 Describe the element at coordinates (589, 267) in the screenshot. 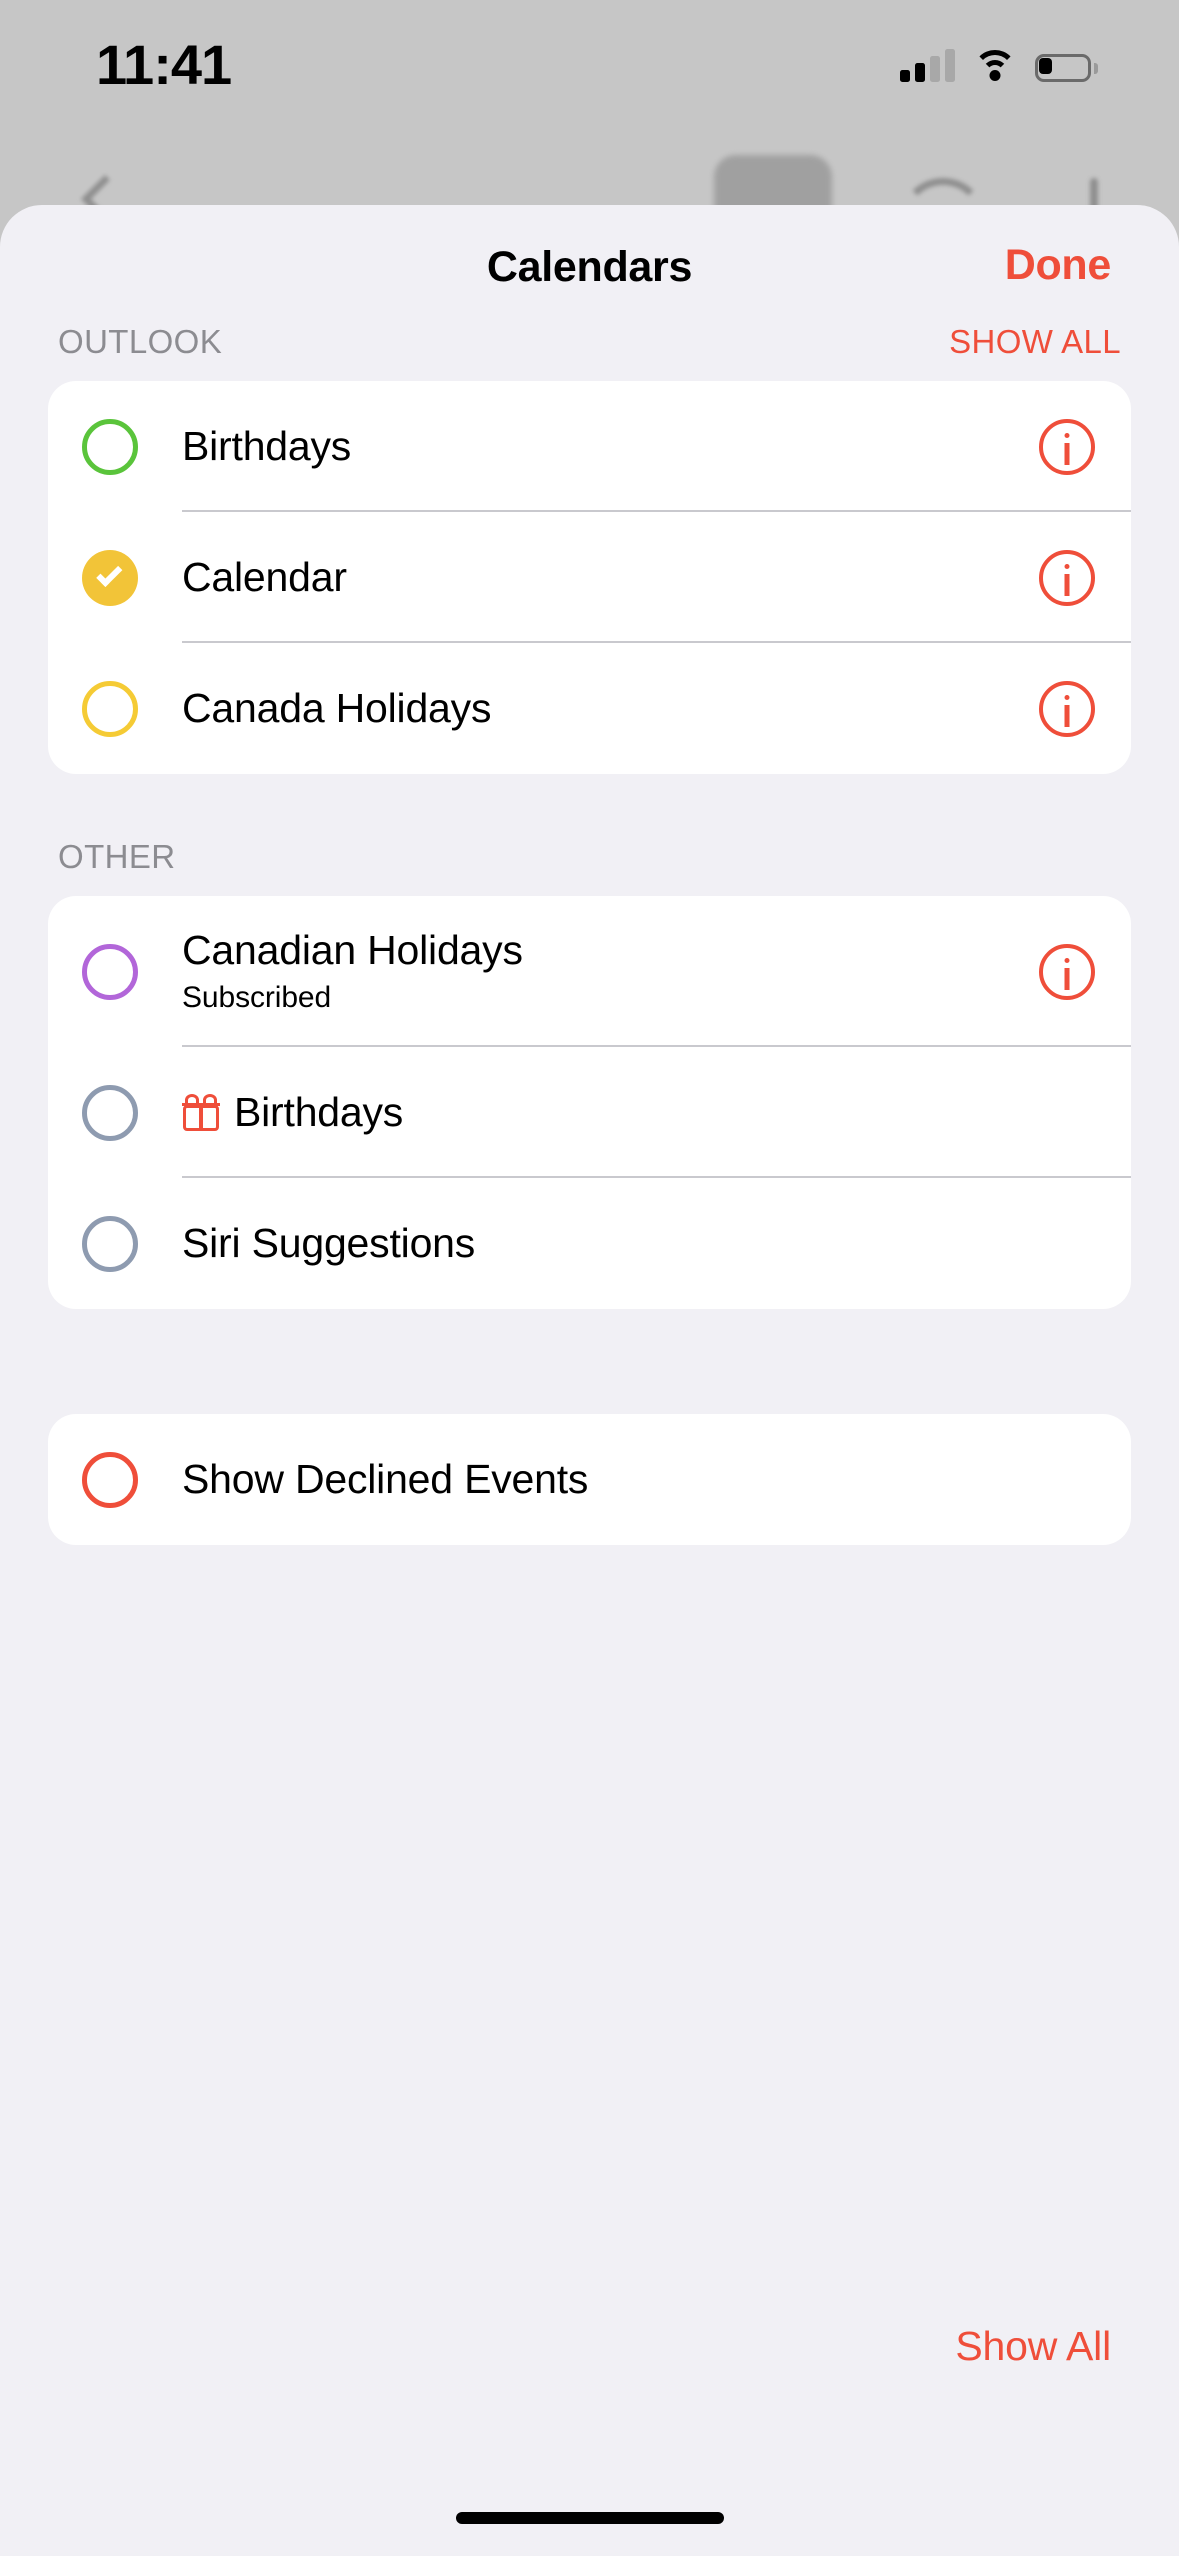

I see `page-title: Calendars` at that location.